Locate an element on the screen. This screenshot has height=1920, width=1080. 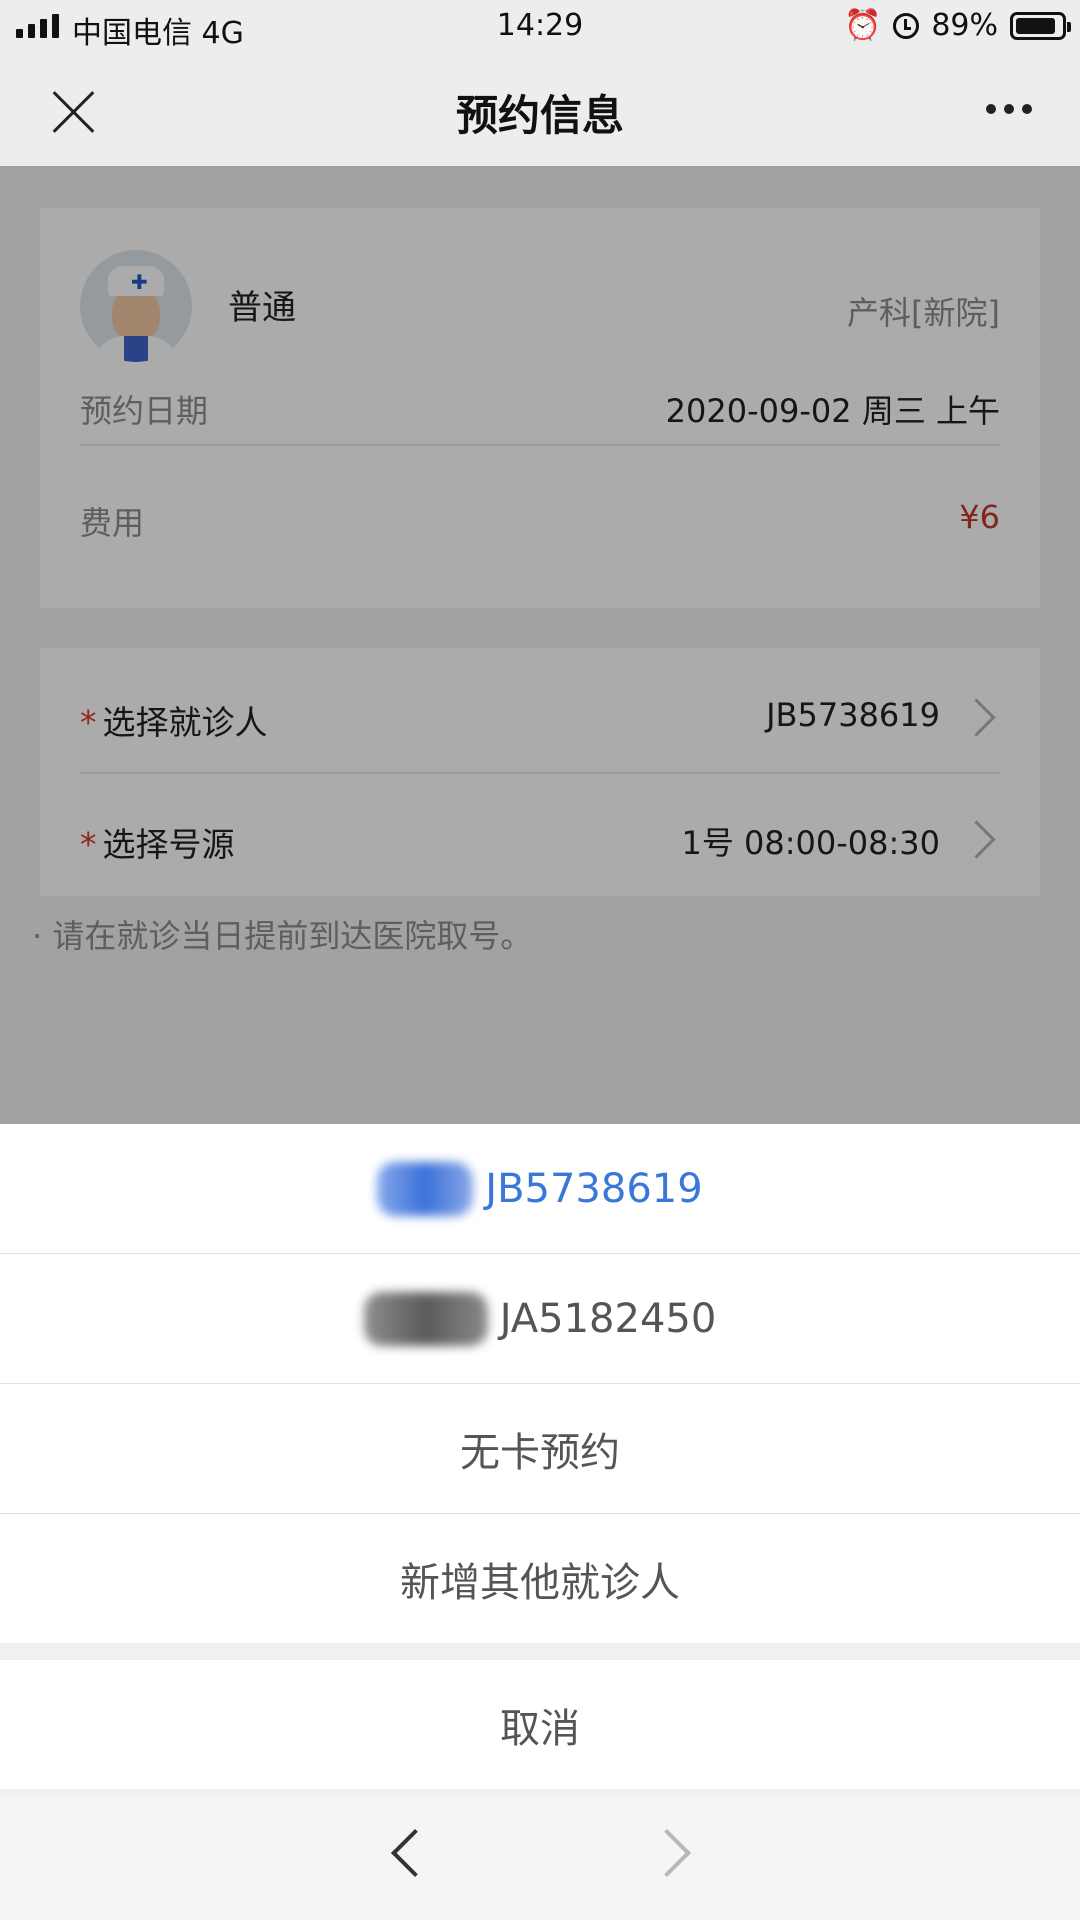
back-arrow-icon is located at coordinates (415, 1853).